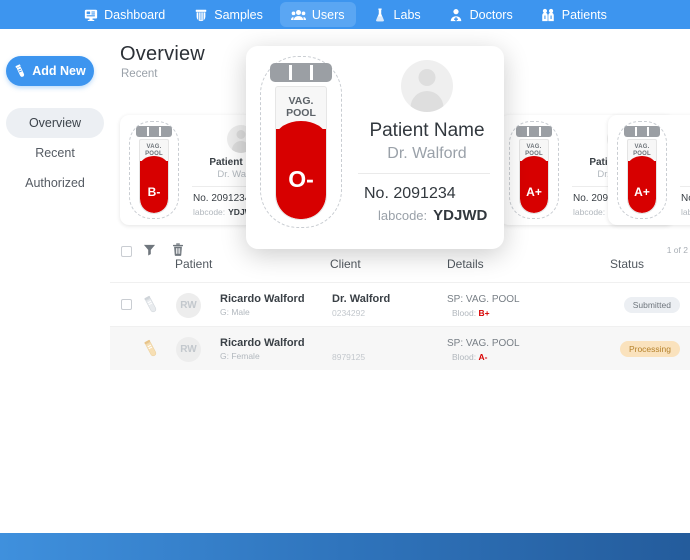 This screenshot has height=560, width=690. Describe the element at coordinates (194, 264) in the screenshot. I see `column-header-patient: Patient` at that location.